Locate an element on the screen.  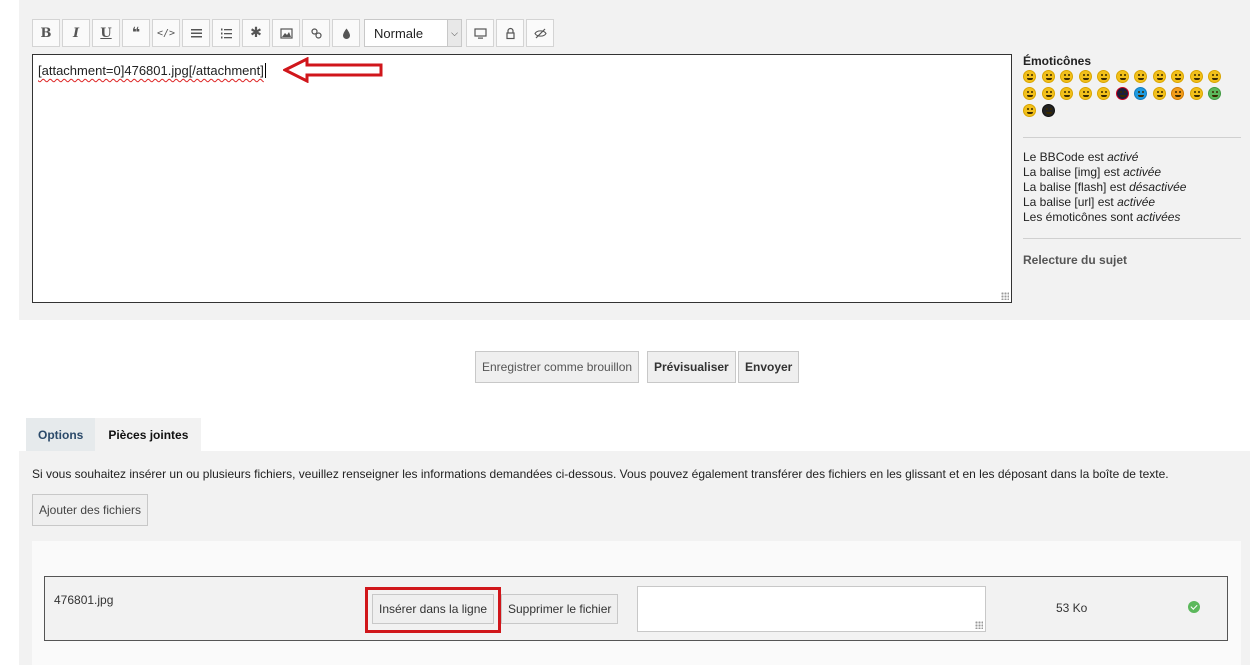
tab-options: Options is located at coordinates (61, 434).